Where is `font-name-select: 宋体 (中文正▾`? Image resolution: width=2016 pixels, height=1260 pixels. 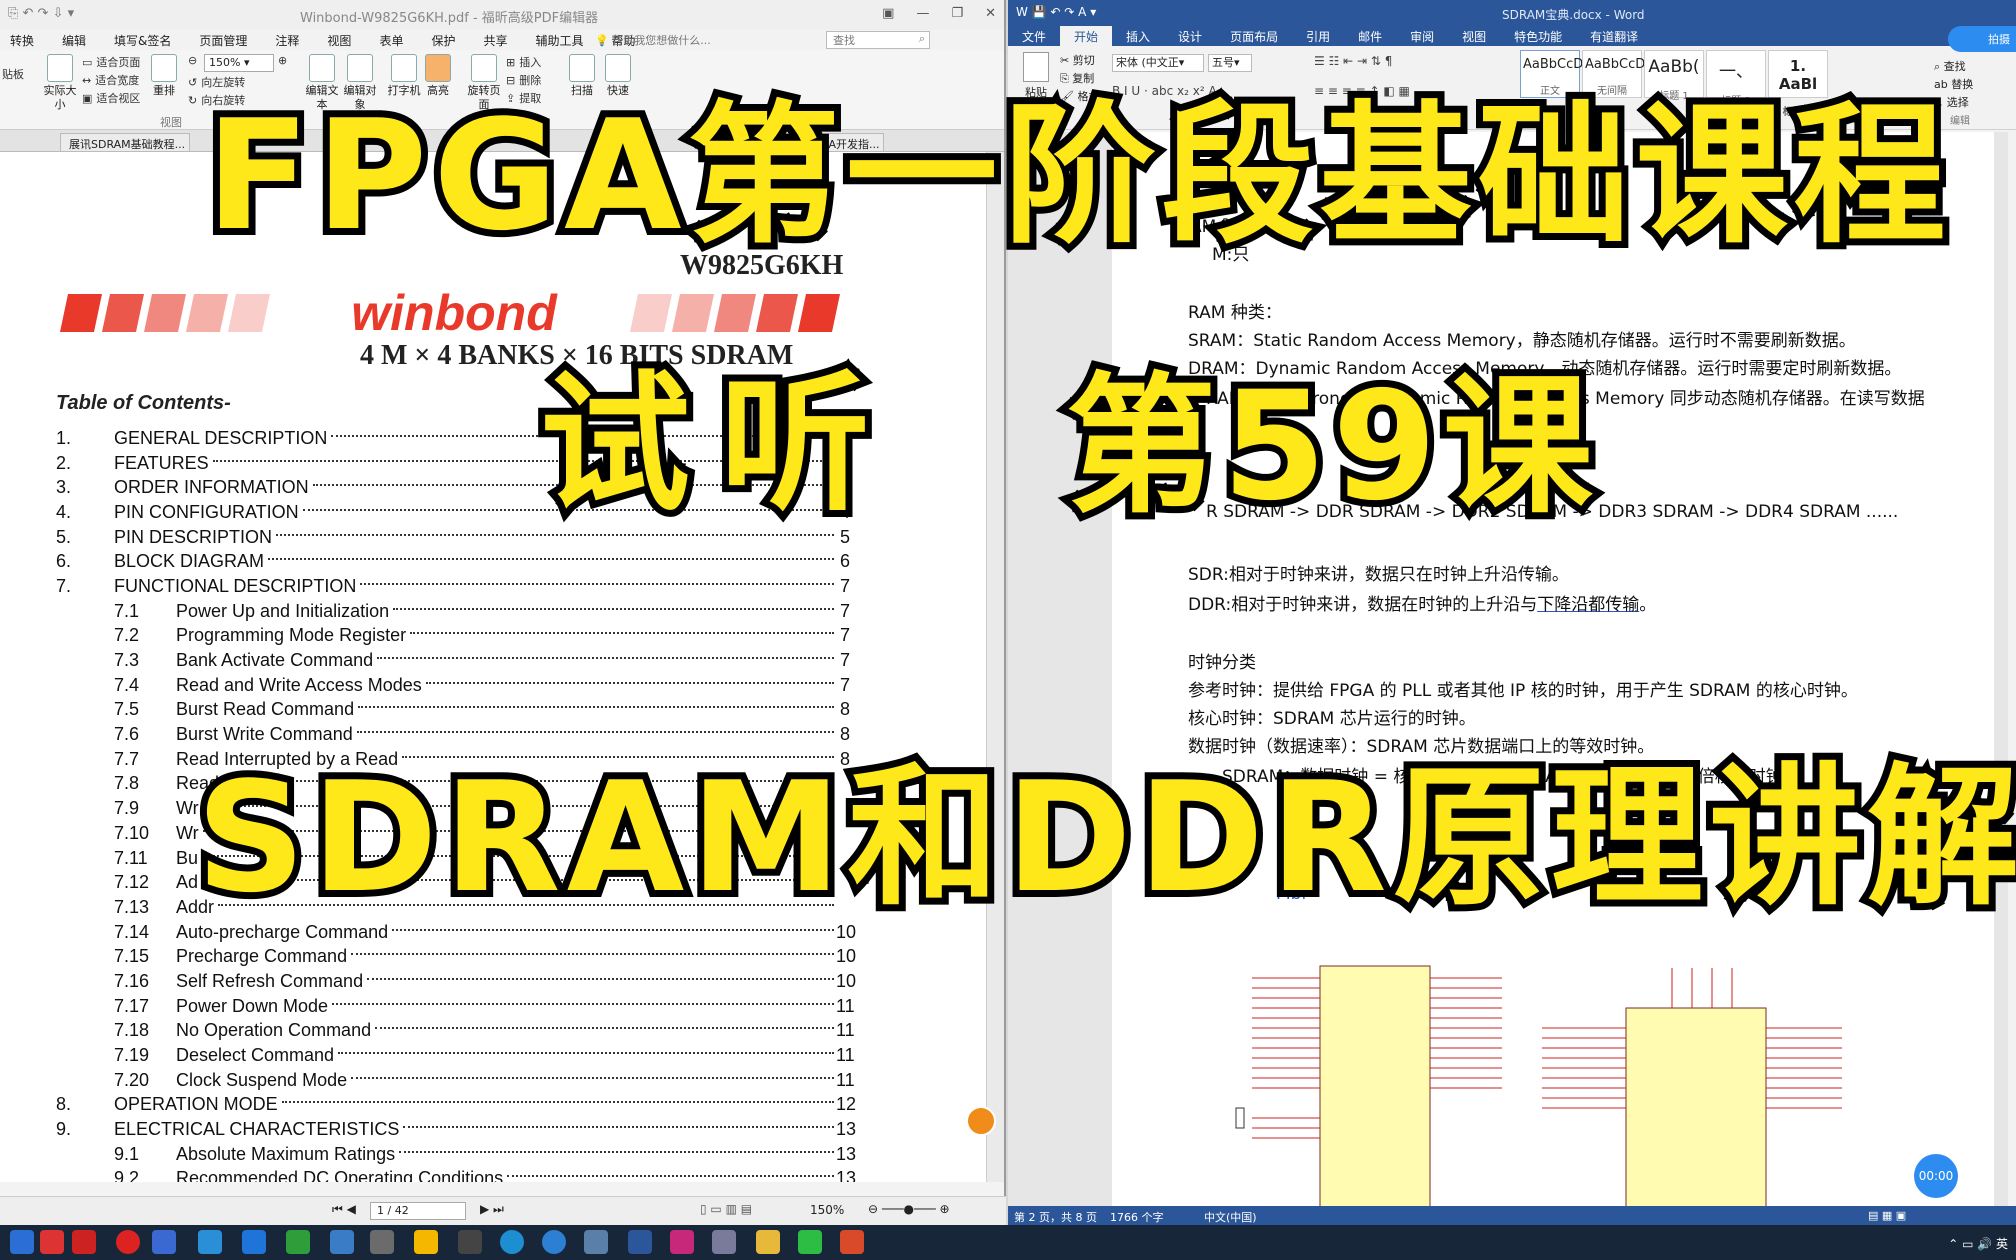 font-name-select: 宋体 (中文正▾ is located at coordinates (1158, 63).